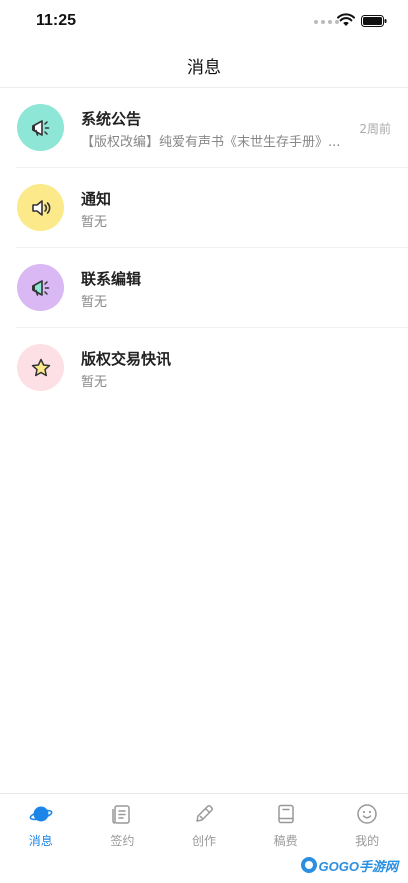 The image size is (408, 883). What do you see at coordinates (203, 841) in the screenshot?
I see `tab-label: 创作` at bounding box center [203, 841].